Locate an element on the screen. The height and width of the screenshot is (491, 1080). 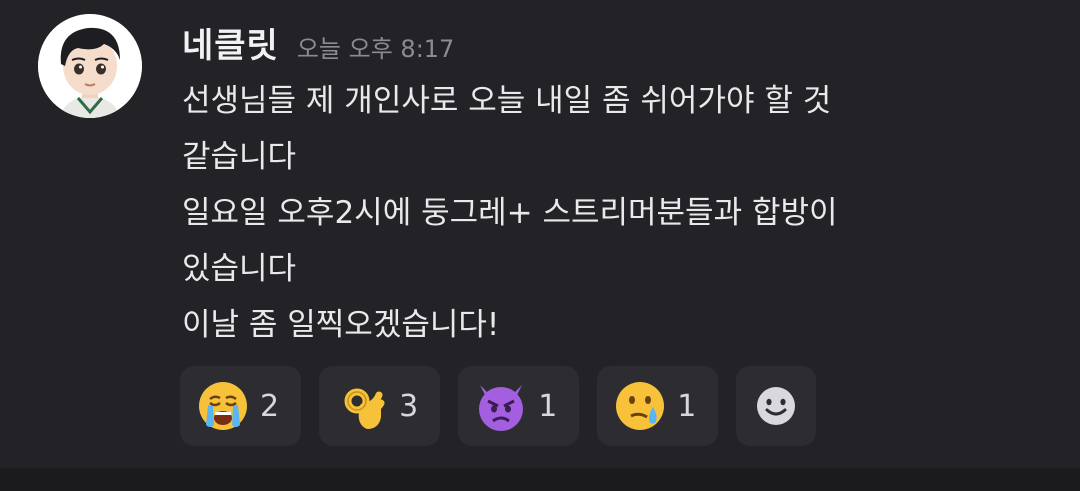
reaction-angry-devil: 1 is located at coordinates (519, 406).